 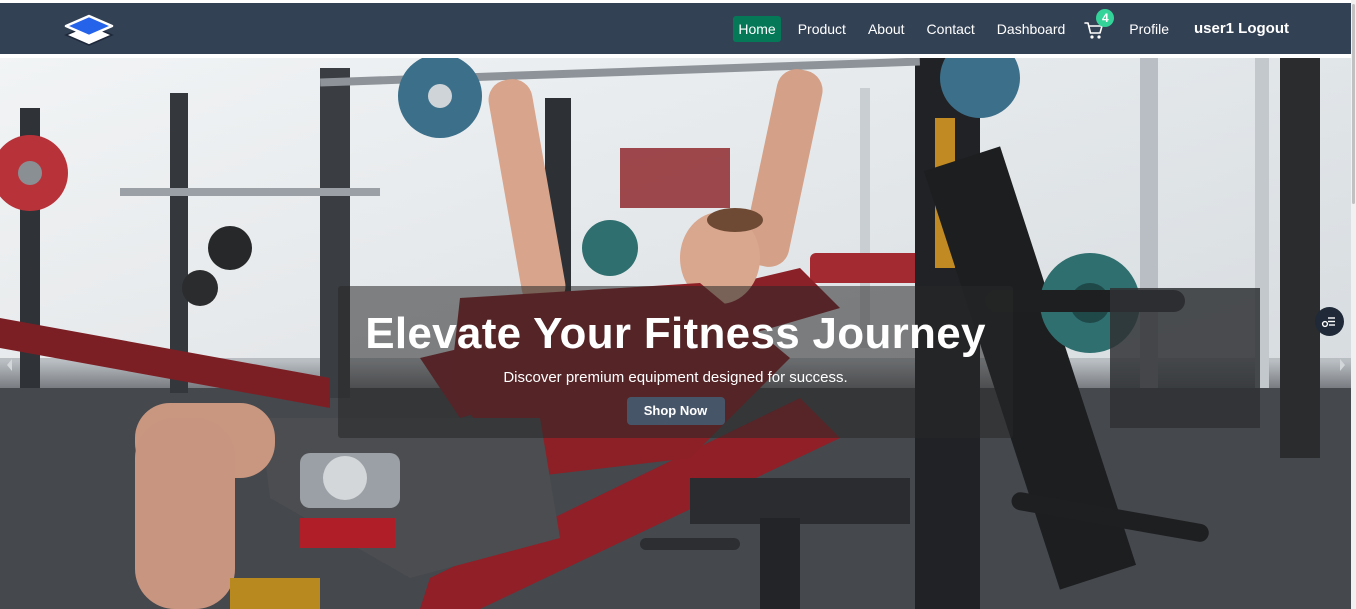 I want to click on nav-dashboard-link: Dashboard, so click(x=1031, y=29).